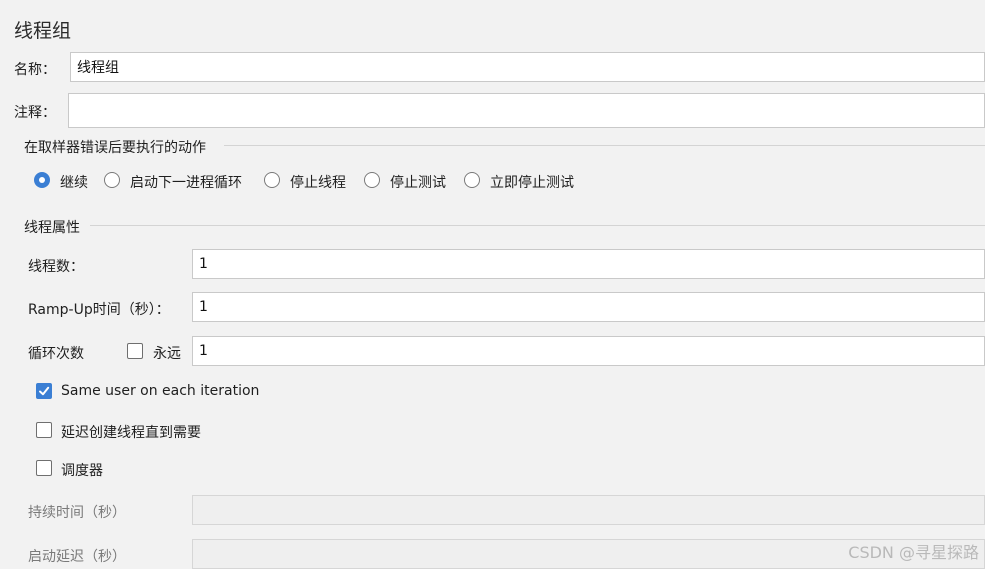  What do you see at coordinates (203, 351) in the screenshot?
I see `loop-value: 1` at bounding box center [203, 351].